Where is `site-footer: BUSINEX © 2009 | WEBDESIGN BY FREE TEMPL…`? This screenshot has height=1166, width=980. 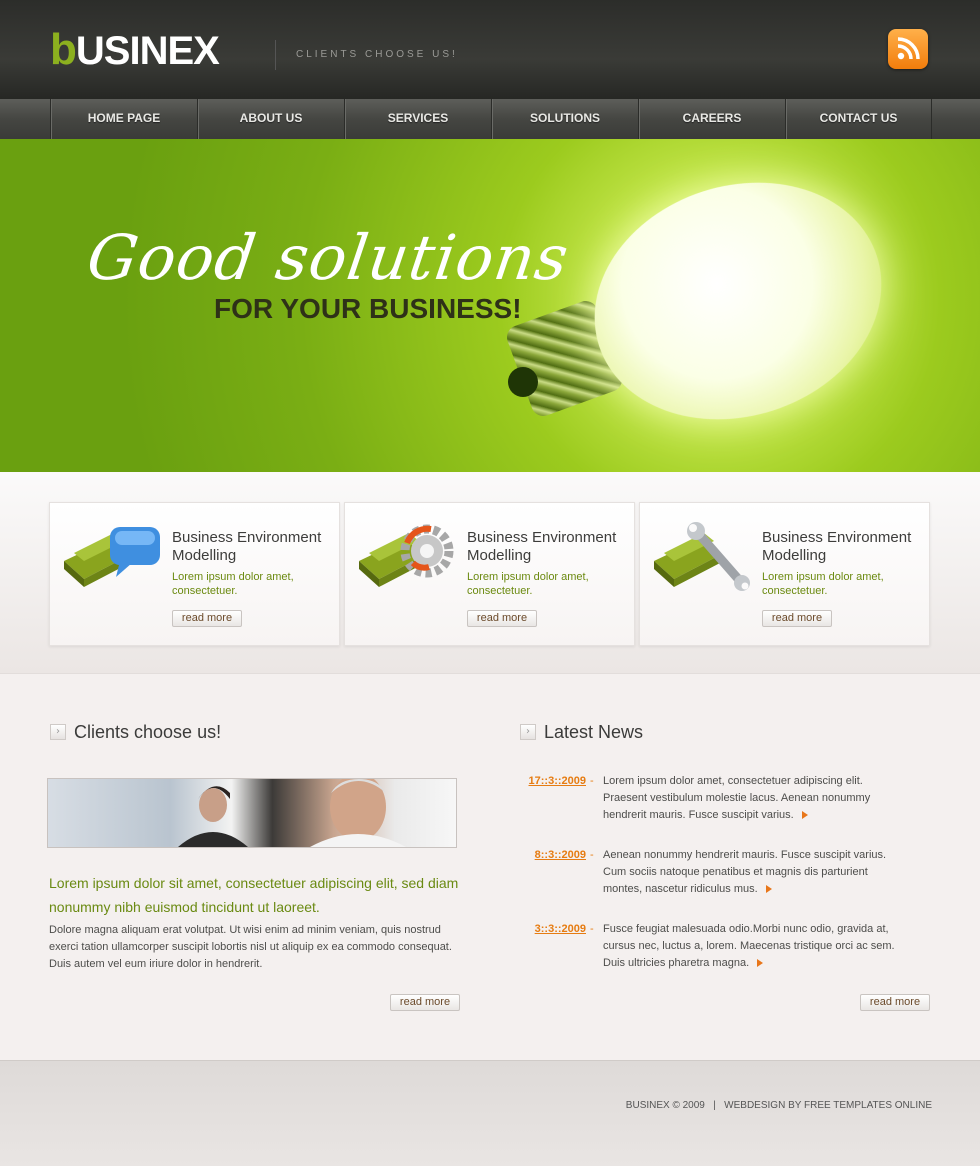
site-footer: BUSINEX © 2009 | WEBDESIGN BY FREE TEMPL… is located at coordinates (490, 1113).